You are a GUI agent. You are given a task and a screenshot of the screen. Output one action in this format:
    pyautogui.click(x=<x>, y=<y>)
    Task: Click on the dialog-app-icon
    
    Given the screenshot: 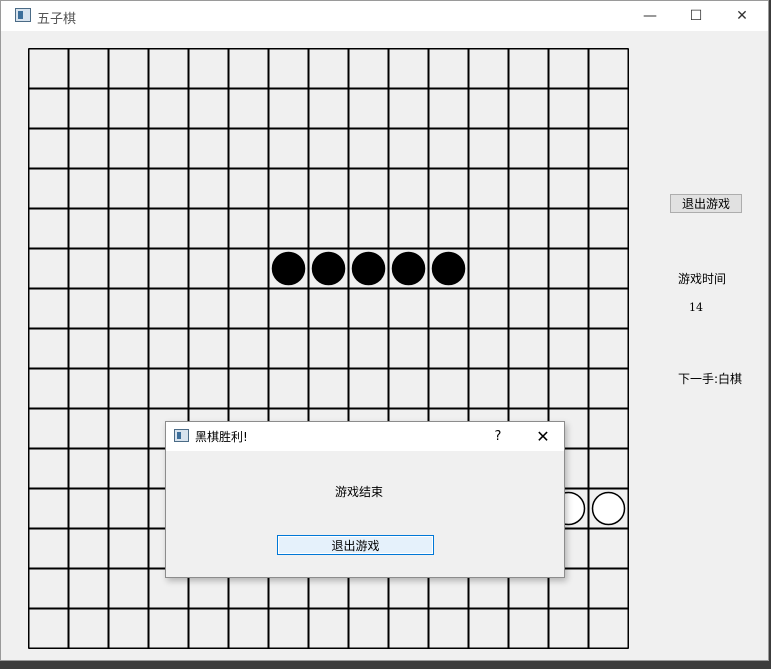 What is the action you would take?
    pyautogui.click(x=181, y=435)
    